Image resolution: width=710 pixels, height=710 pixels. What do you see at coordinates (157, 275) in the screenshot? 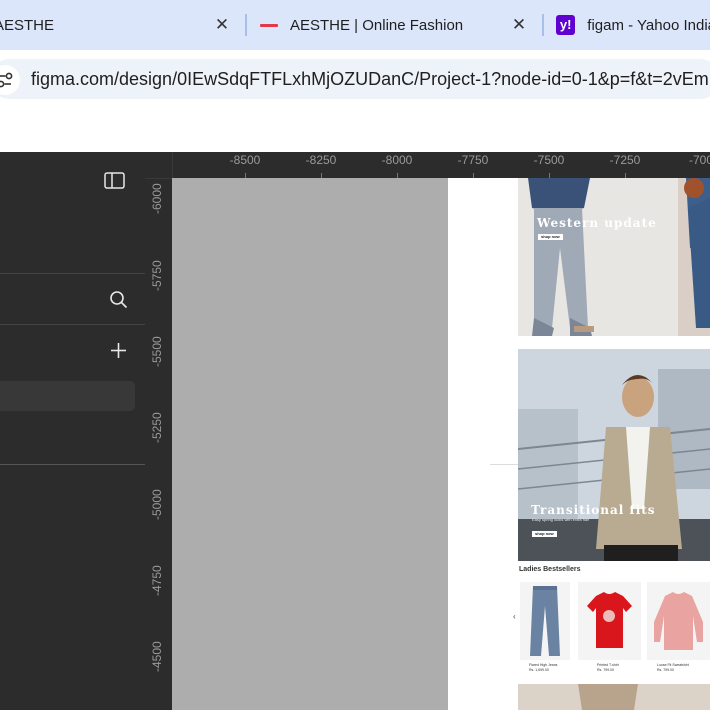
I see `ruler-label: -5750` at bounding box center [157, 275].